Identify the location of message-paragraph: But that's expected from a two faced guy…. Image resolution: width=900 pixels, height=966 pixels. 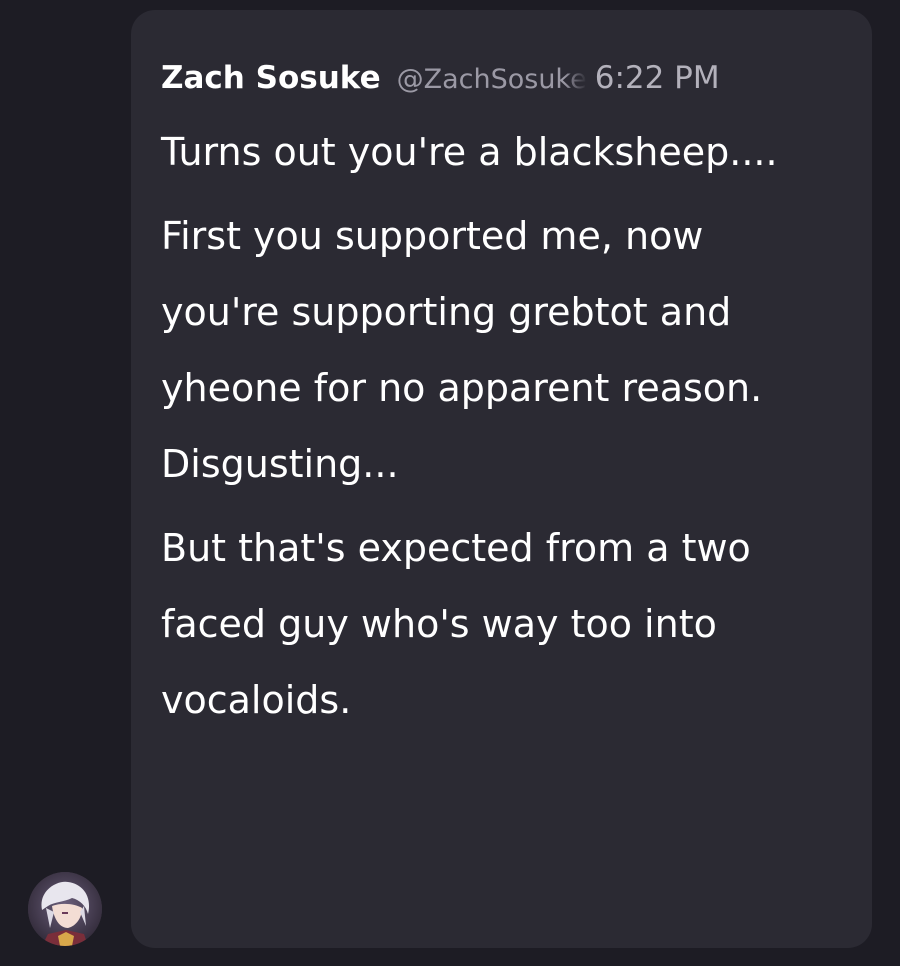
(456, 624).